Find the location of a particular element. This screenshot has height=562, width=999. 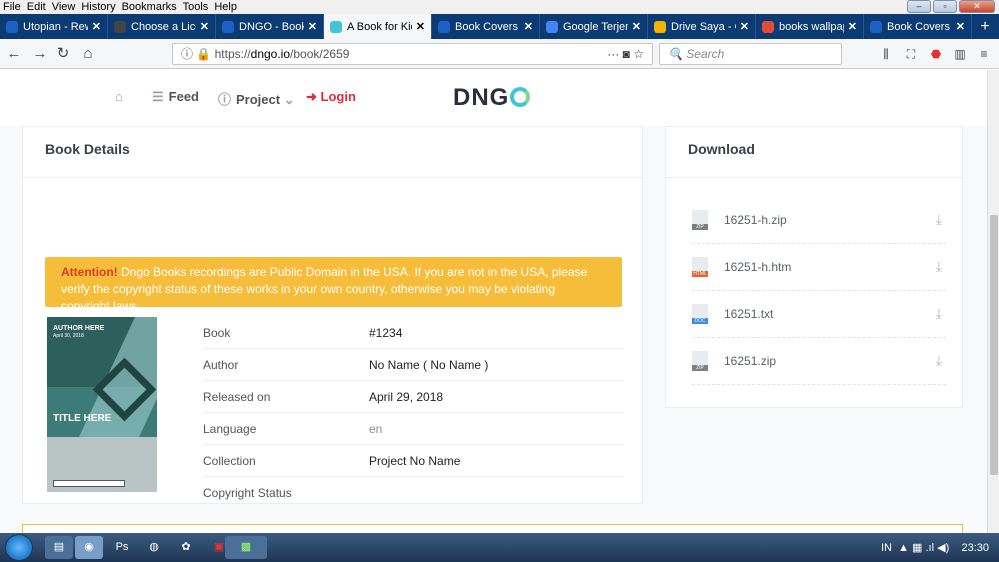

language-indicator: IN is located at coordinates (886, 548).